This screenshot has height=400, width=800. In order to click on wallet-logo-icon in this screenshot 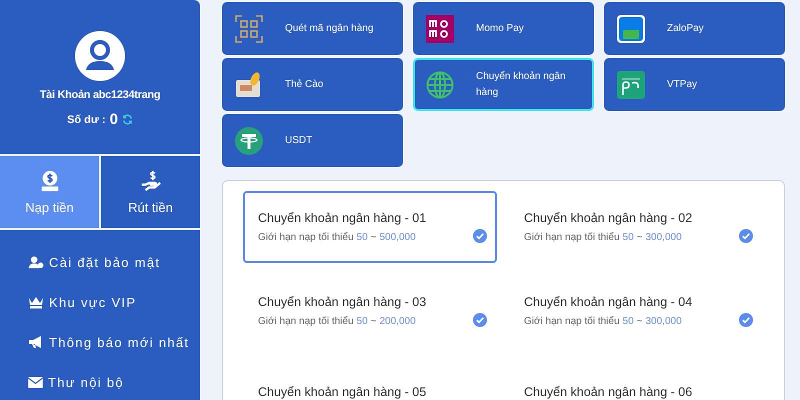, I will do `click(631, 84)`.